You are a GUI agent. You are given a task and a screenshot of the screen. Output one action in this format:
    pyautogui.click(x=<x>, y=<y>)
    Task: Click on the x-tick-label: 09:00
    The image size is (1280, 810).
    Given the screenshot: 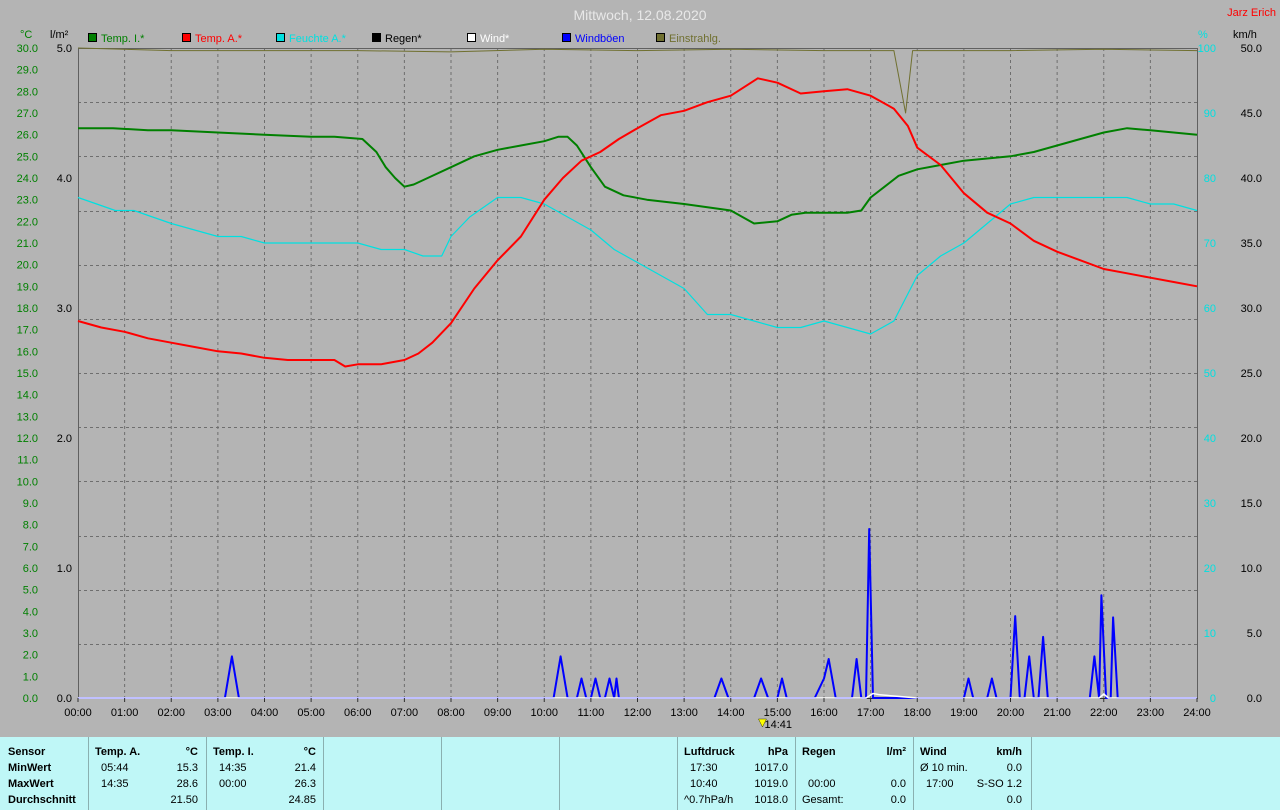 What is the action you would take?
    pyautogui.click(x=498, y=713)
    